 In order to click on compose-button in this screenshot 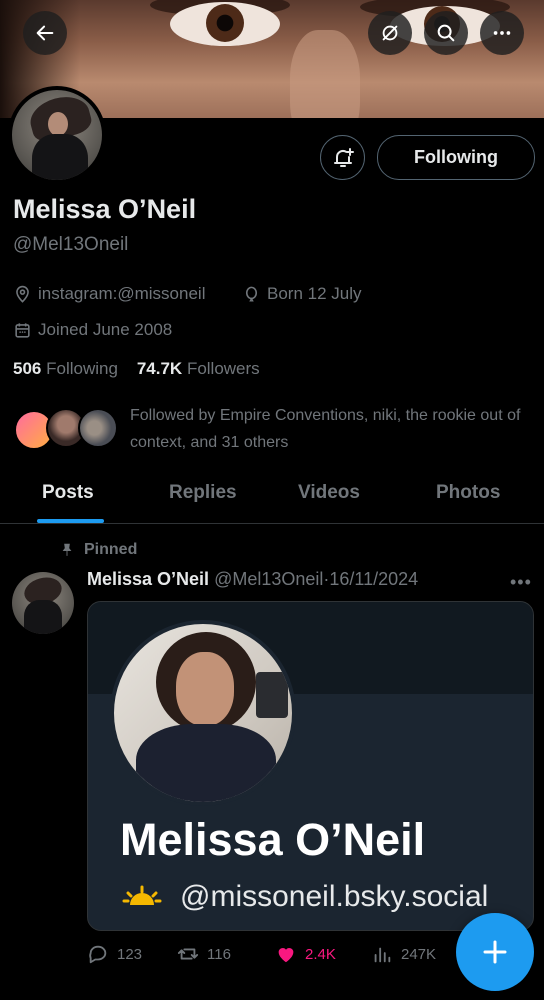, I will do `click(495, 952)`.